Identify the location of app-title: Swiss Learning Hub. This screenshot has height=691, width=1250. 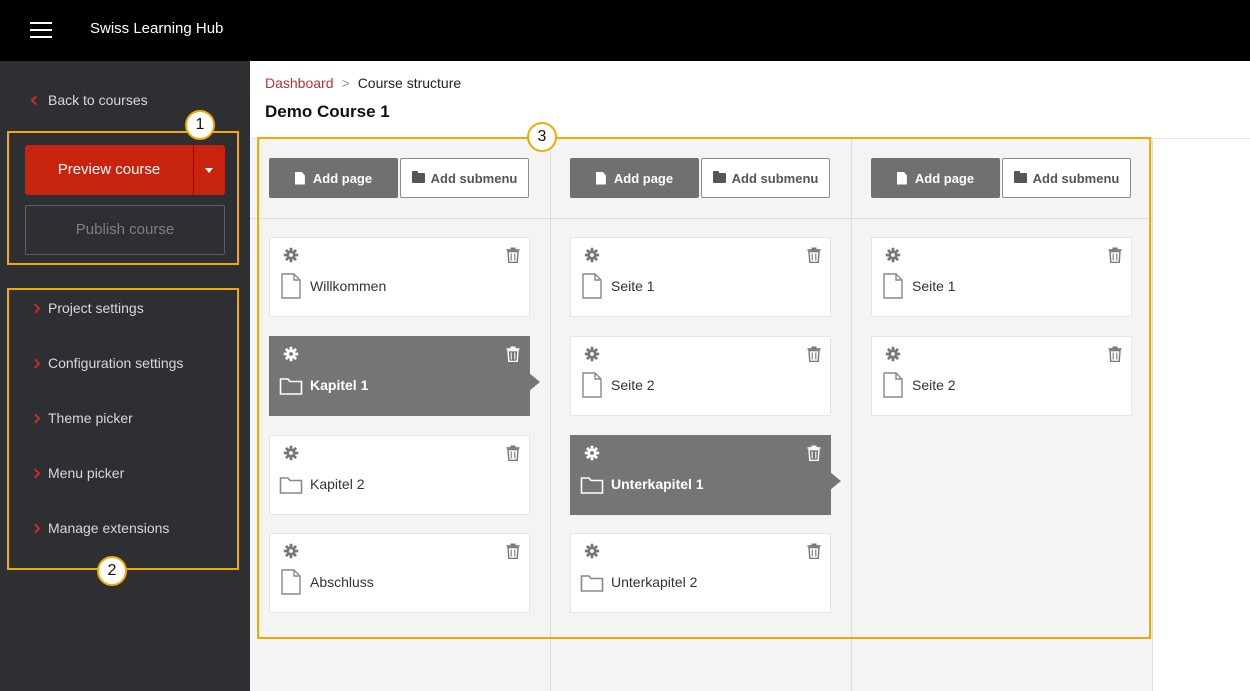
(157, 28).